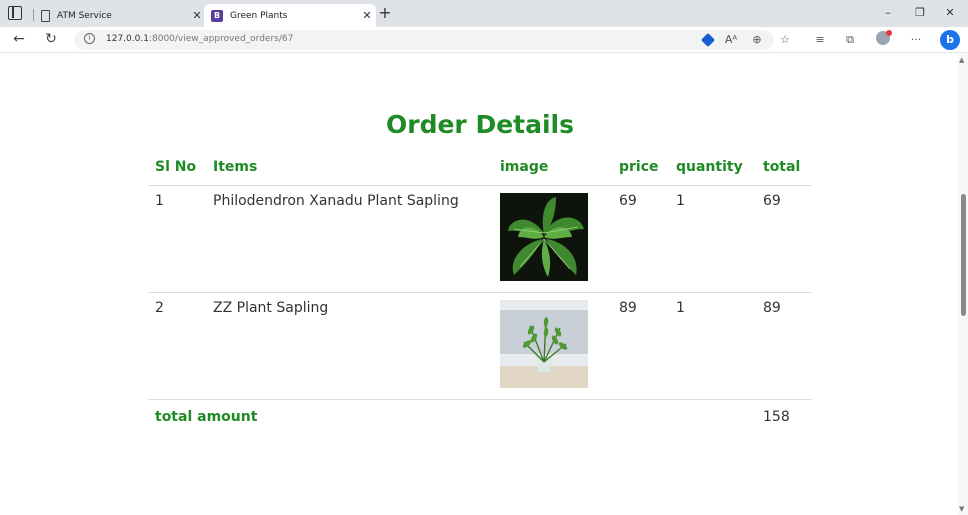  I want to click on workspaces-icon, so click(15, 13).